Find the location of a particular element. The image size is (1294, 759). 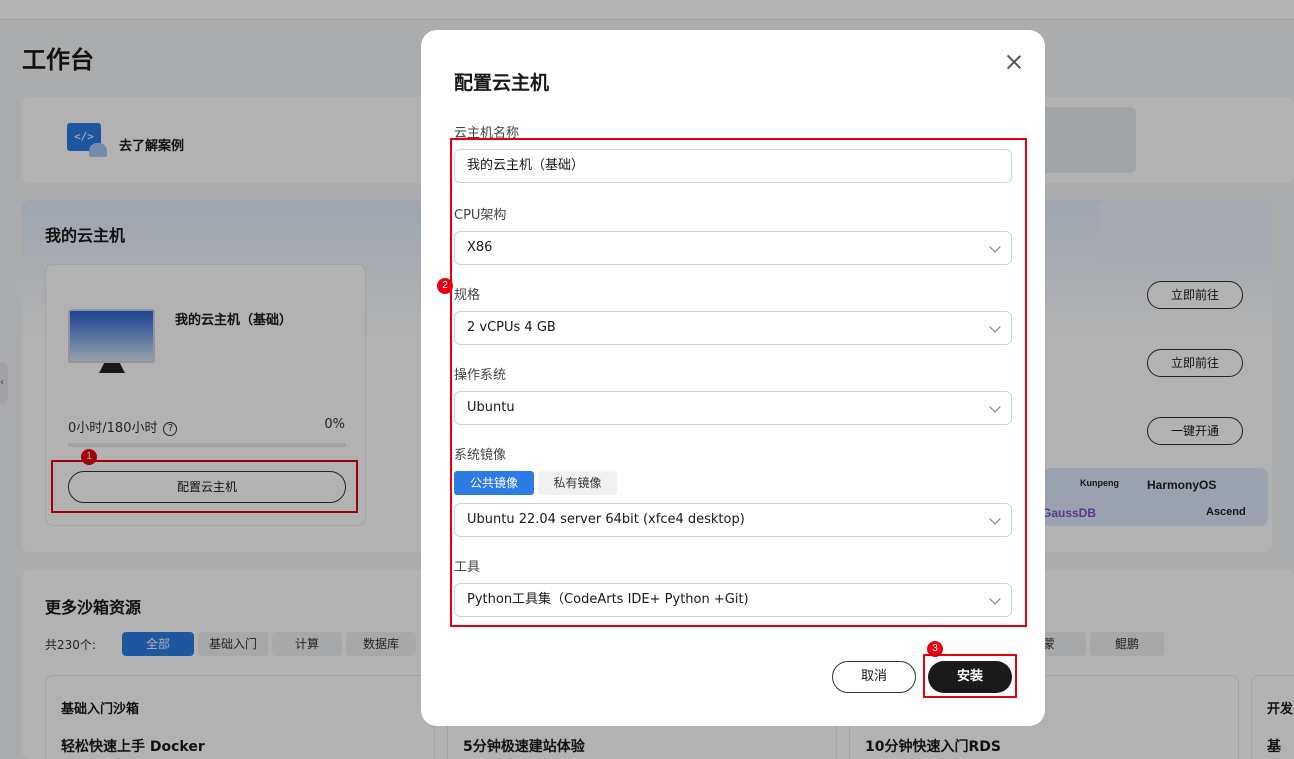

close-icon is located at coordinates (1014, 62).